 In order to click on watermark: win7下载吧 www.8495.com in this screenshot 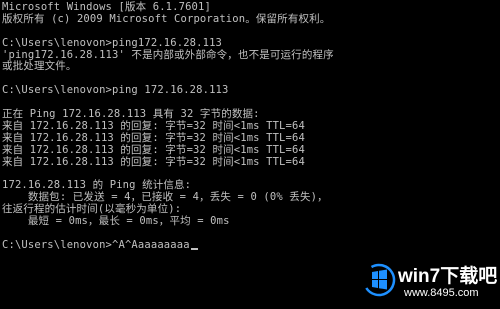, I will do `click(429, 280)`.